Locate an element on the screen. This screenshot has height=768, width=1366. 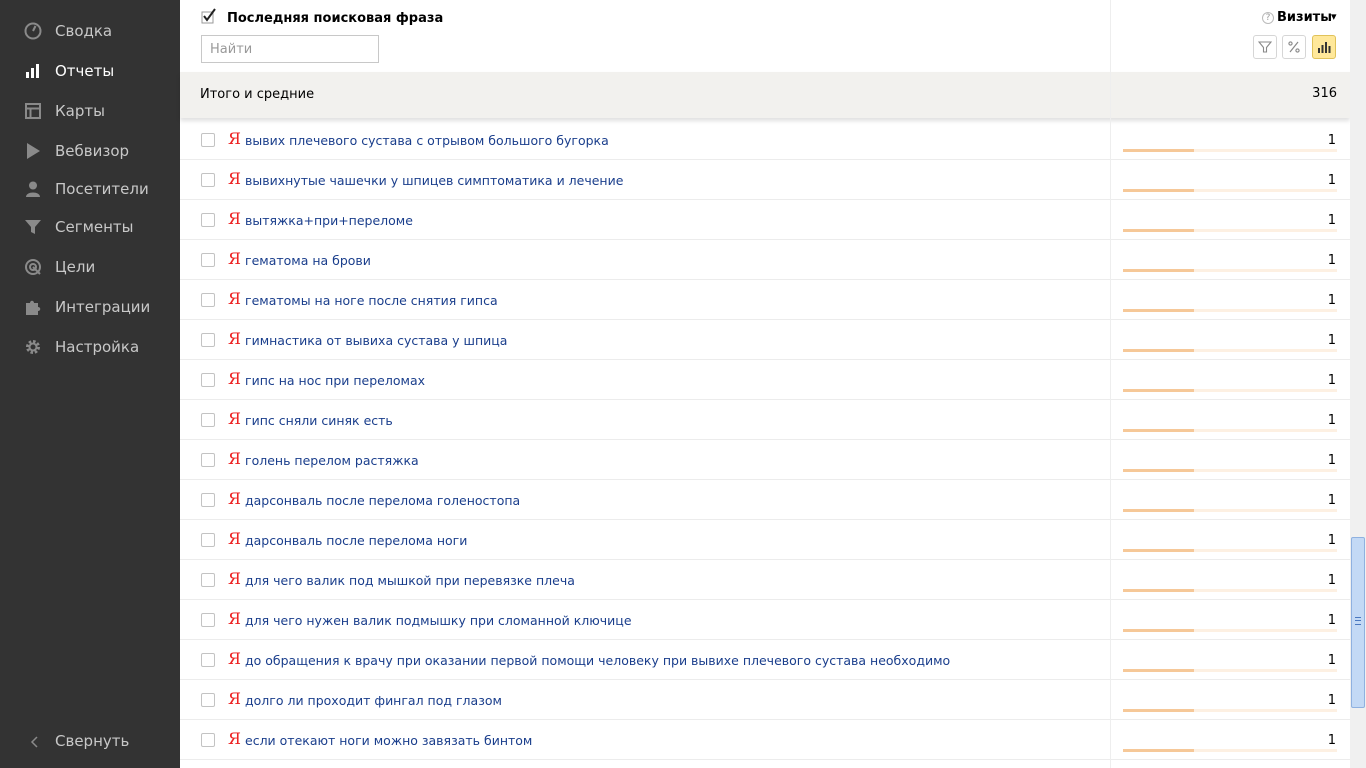
dimension-checkbox is located at coordinates (209, 16).